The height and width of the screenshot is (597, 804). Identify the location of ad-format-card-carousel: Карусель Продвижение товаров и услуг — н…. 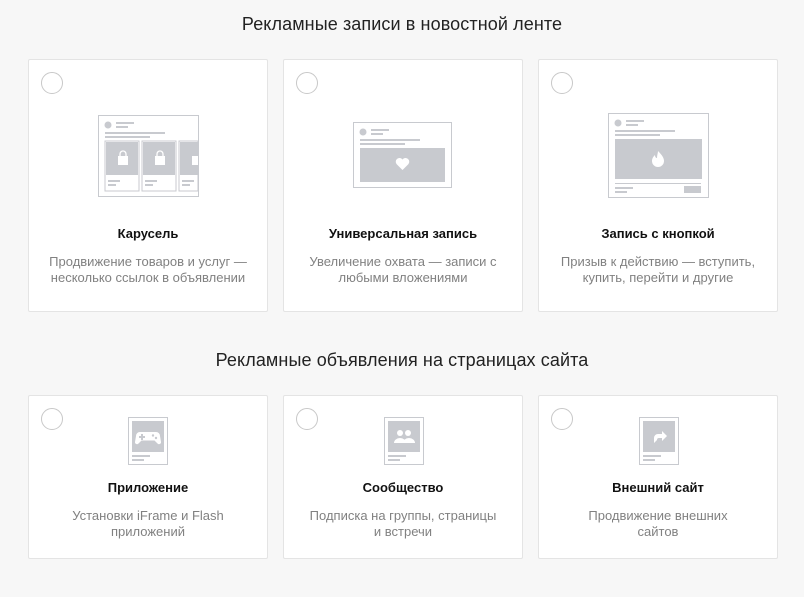
(148, 185).